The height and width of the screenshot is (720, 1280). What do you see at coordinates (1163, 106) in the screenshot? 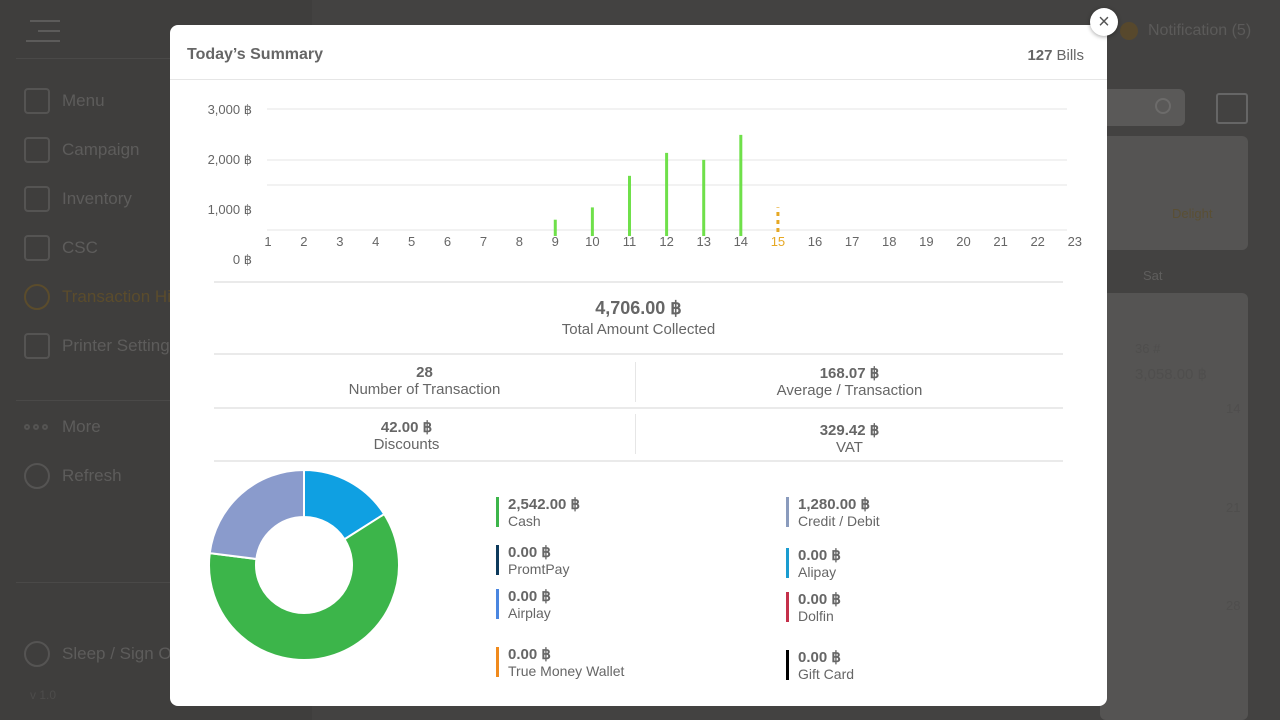
I see `search-icon` at bounding box center [1163, 106].